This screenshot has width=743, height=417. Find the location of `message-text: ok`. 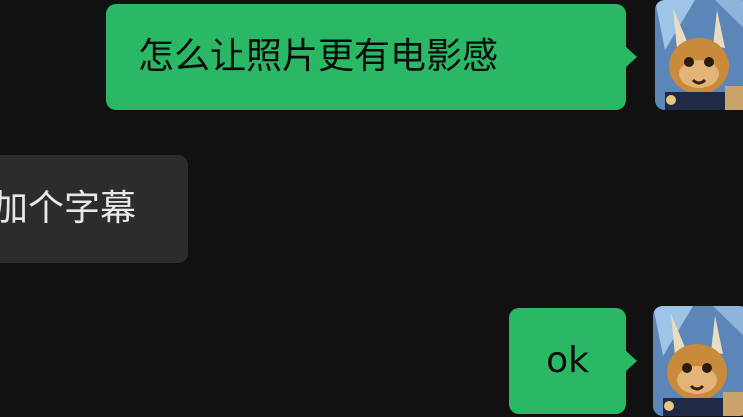

message-text: ok is located at coordinates (567, 360).